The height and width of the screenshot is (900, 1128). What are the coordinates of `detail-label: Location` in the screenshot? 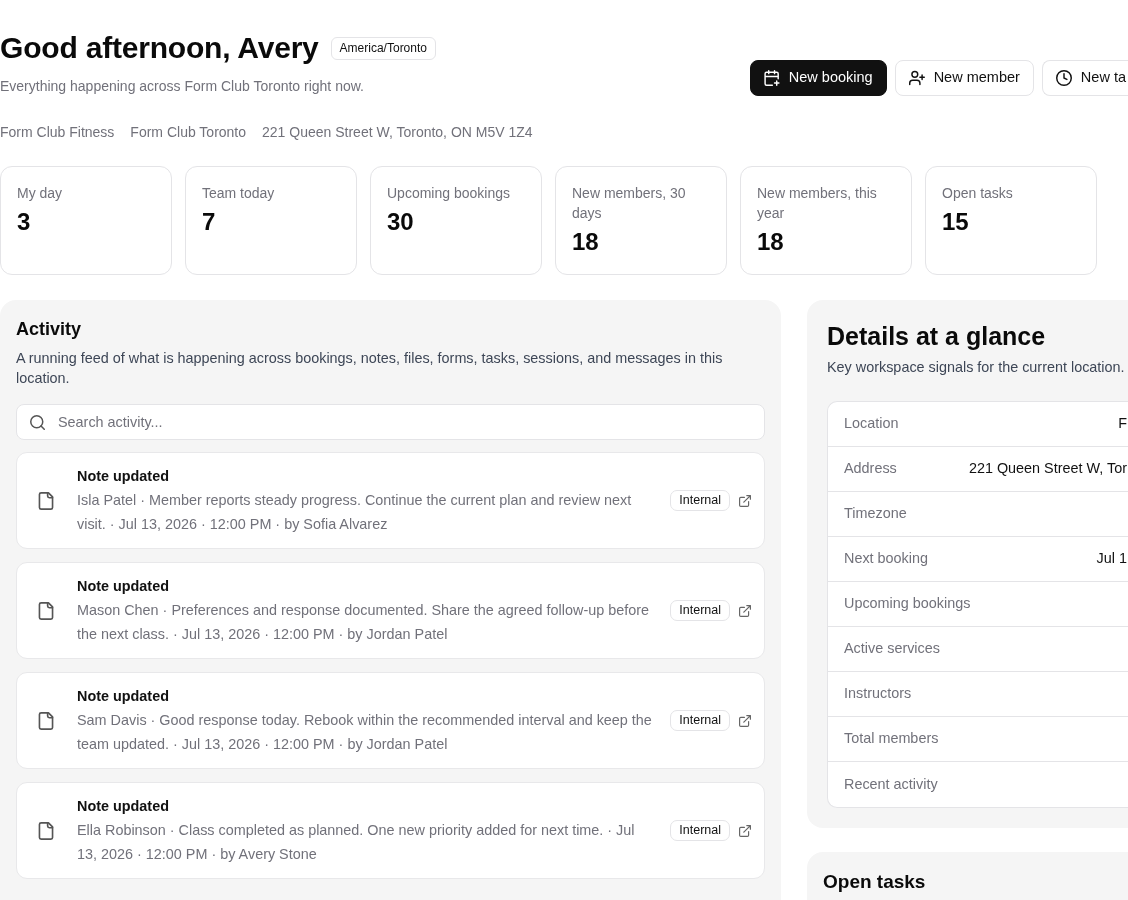 It's located at (871, 424).